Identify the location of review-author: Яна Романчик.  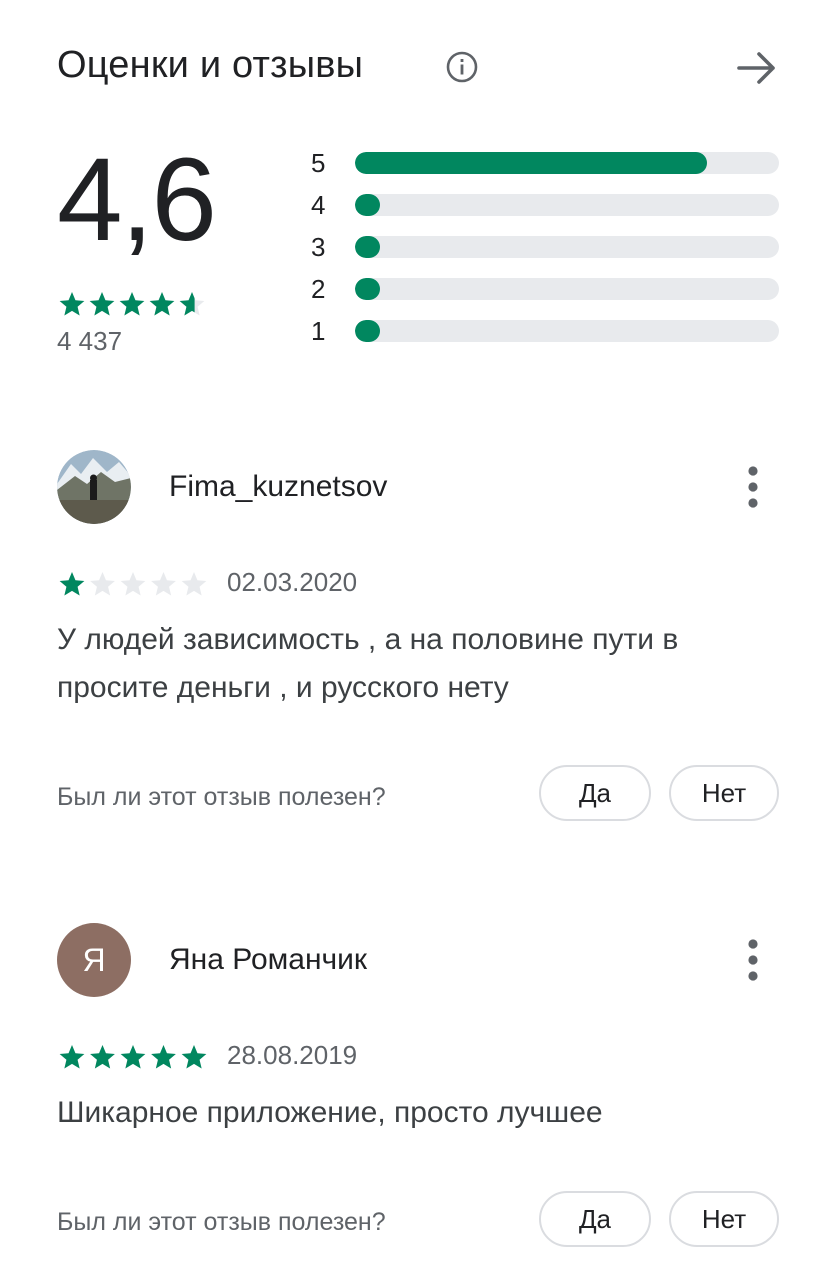
(268, 959).